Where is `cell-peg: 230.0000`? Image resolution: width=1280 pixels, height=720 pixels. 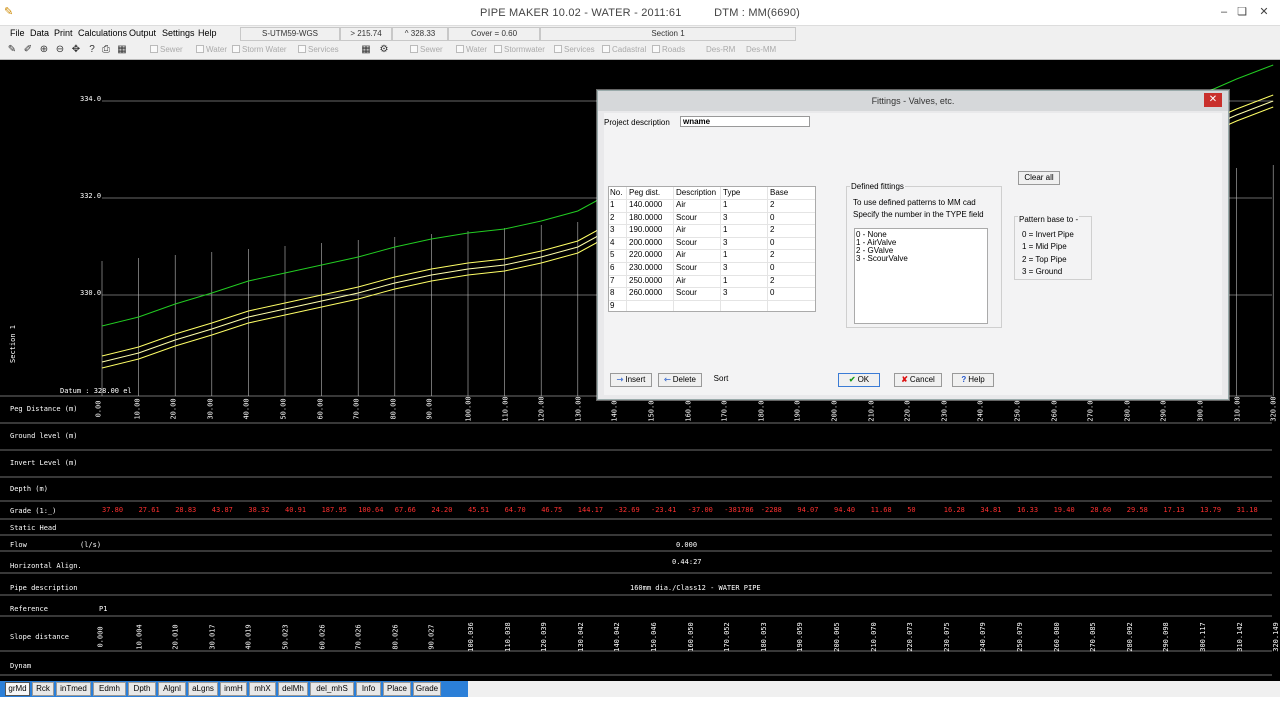
cell-peg: 230.0000 is located at coordinates (645, 267).